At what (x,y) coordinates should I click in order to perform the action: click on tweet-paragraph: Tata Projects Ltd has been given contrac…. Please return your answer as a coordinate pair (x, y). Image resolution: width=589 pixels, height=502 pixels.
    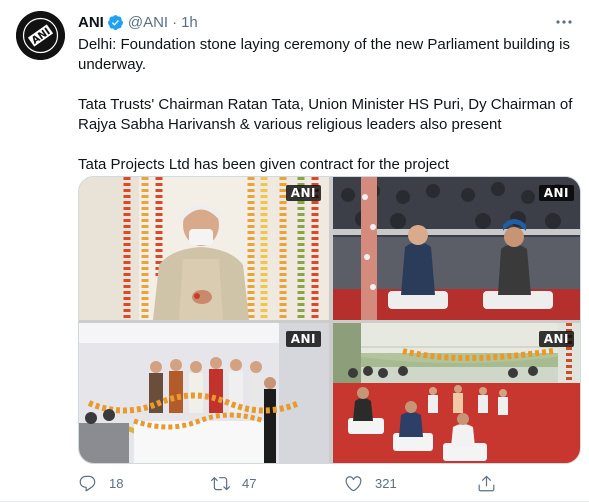
    Looking at the image, I should click on (264, 164).